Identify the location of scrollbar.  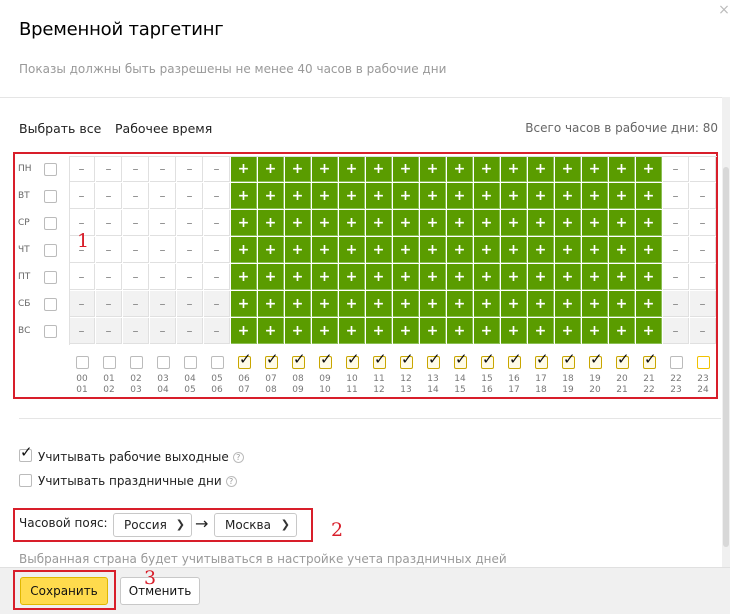
(726, 332).